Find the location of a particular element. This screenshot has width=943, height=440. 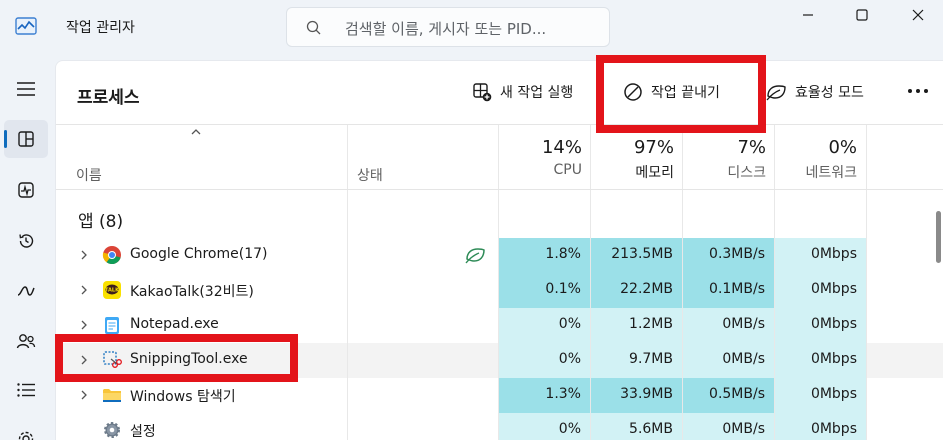

column-header-network: 0% 네트워크 is located at coordinates (815, 159).